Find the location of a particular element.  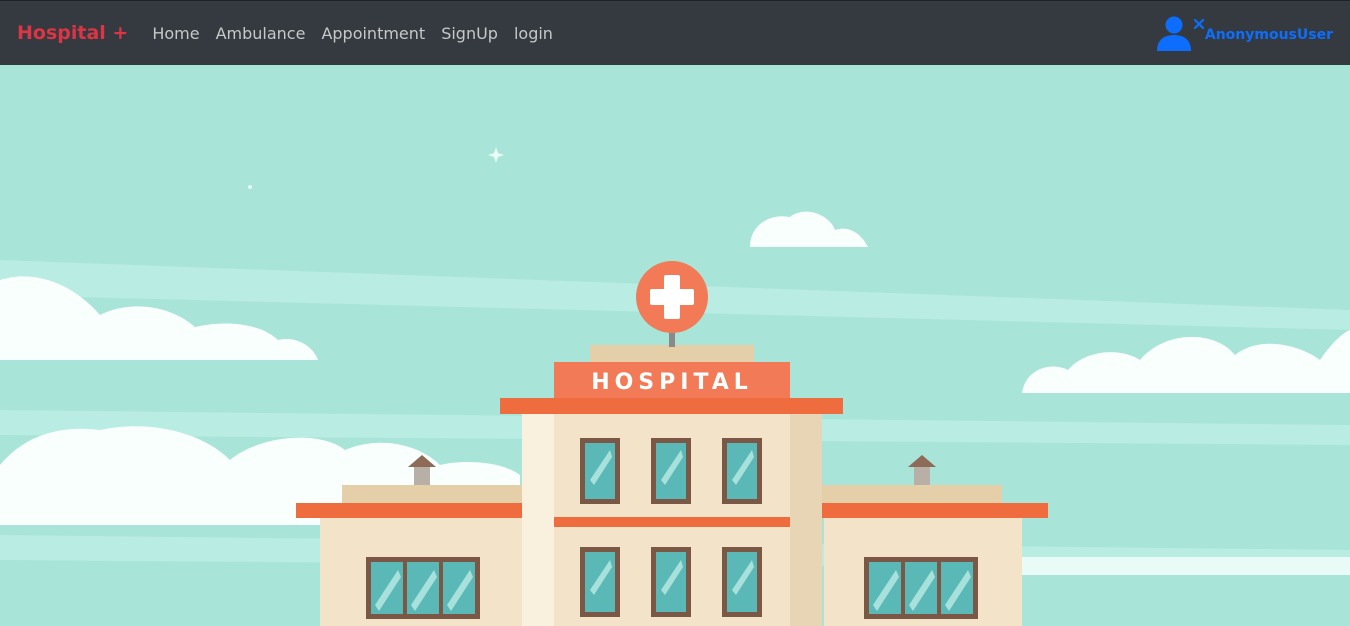

nav-link-login: login is located at coordinates (533, 33).